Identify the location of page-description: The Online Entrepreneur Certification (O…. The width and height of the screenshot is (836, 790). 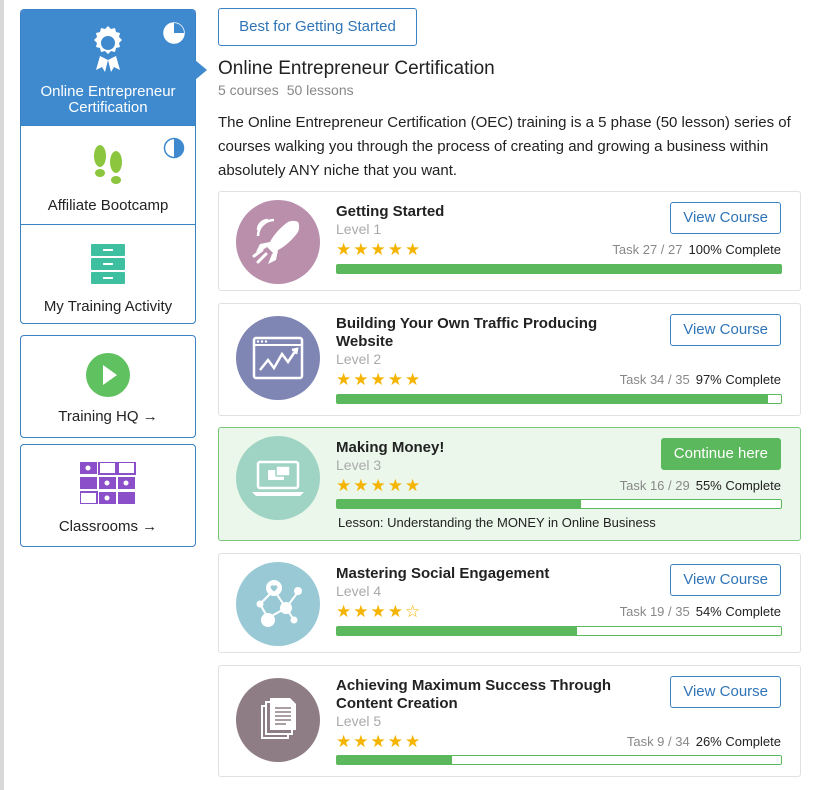
(504, 146).